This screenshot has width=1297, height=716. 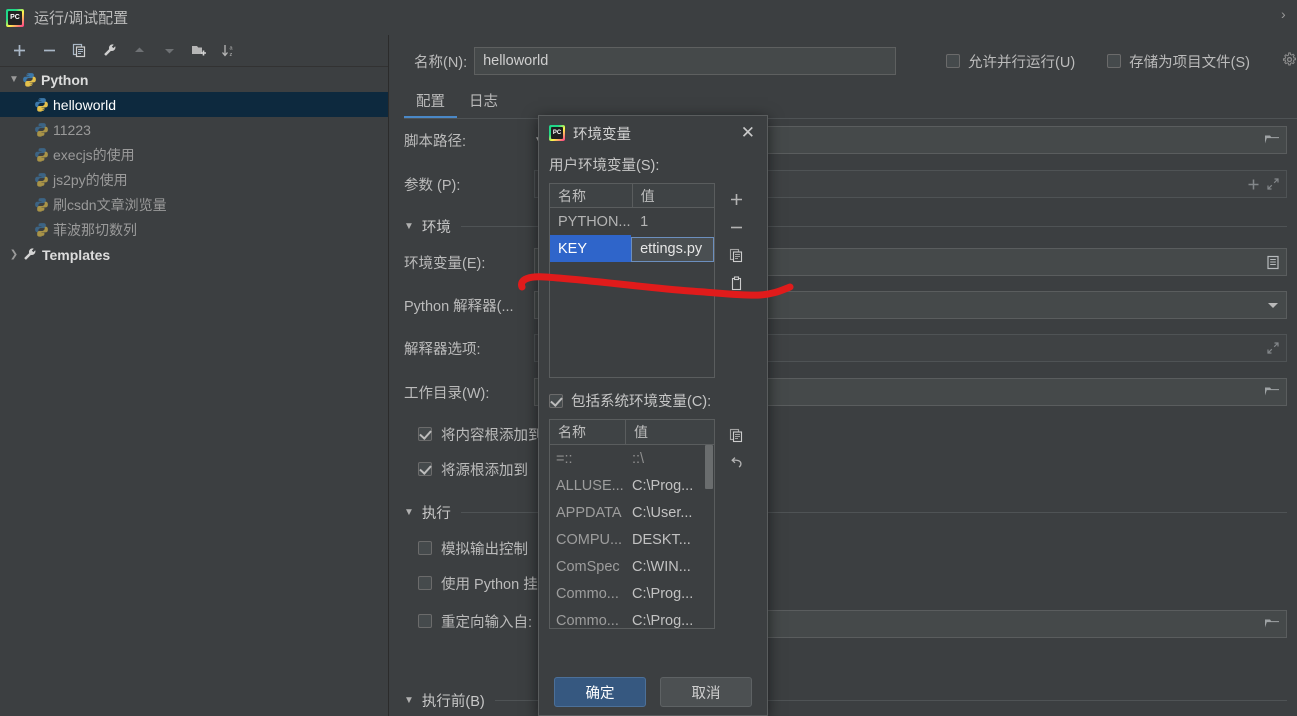 I want to click on interpreter-options-row: 解释器选项:, so click(x=845, y=348).